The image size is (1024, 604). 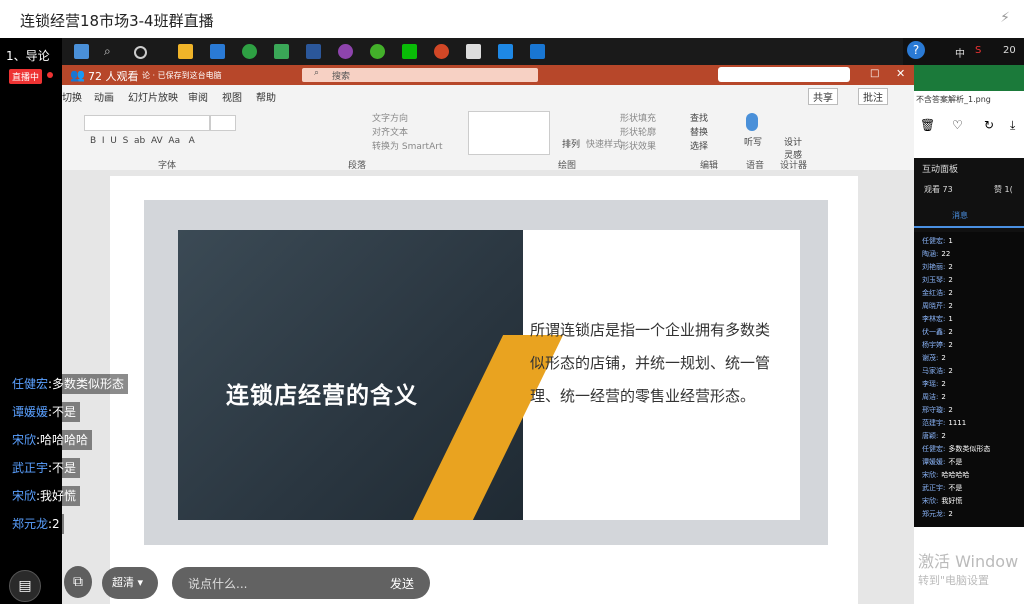 I want to click on board-message-row: 周晓芹: 2, so click(x=937, y=306).